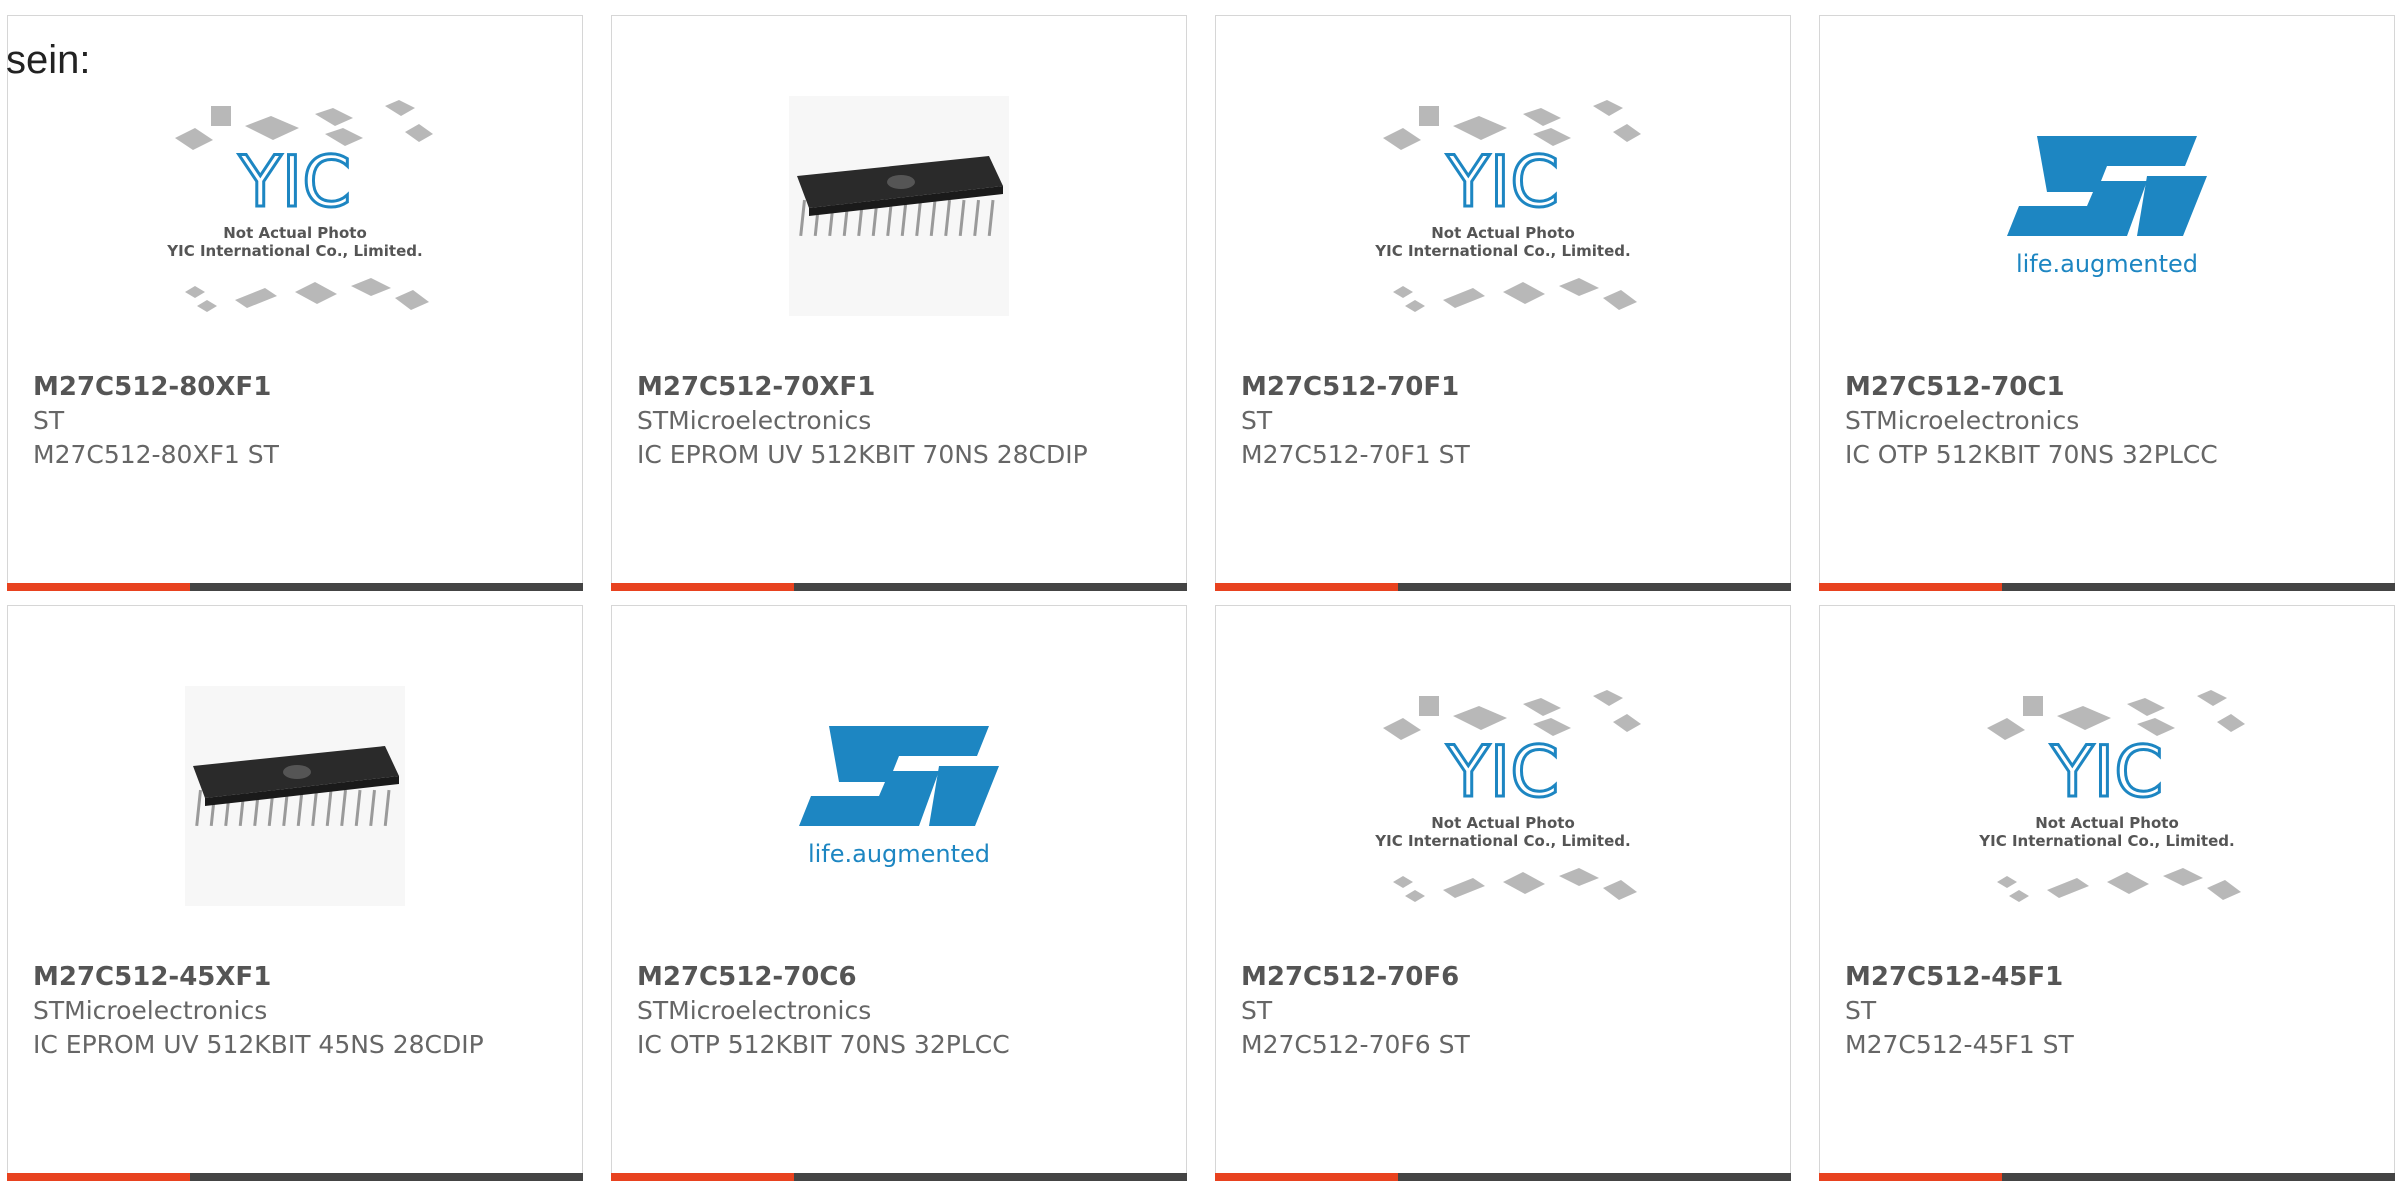 The height and width of the screenshot is (1181, 2400). What do you see at coordinates (1495, 977) in the screenshot?
I see `part-number-link: M27C512-70F6` at bounding box center [1495, 977].